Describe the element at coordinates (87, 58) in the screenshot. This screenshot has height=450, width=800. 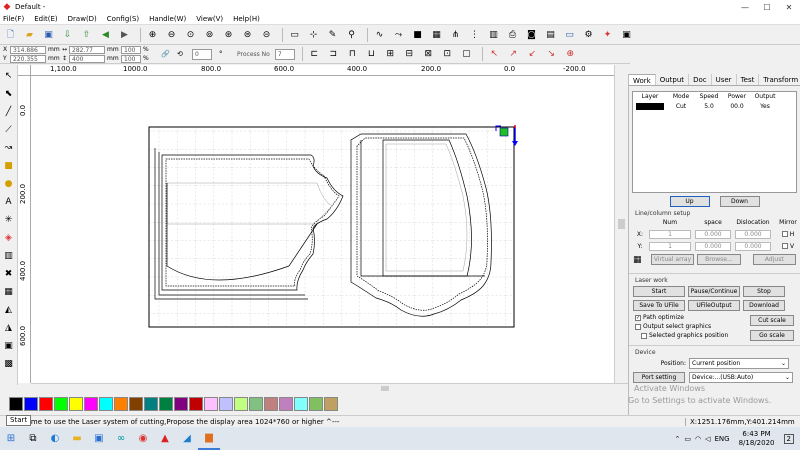
I see `height-input: 400` at that location.